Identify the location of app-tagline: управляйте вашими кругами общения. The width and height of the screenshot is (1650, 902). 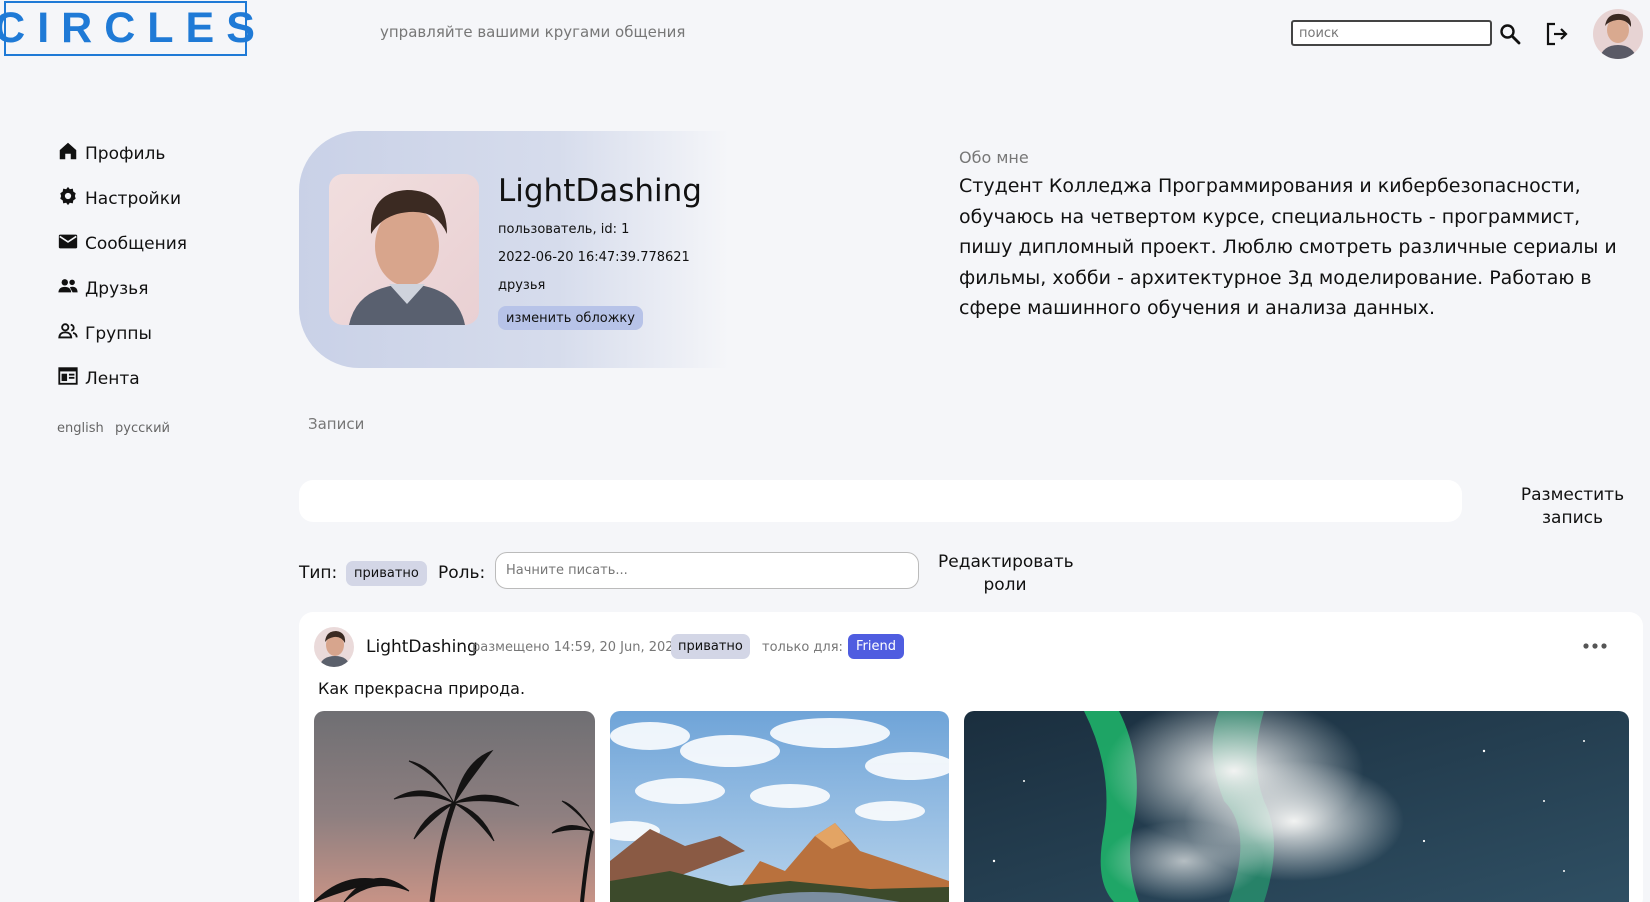
(533, 32).